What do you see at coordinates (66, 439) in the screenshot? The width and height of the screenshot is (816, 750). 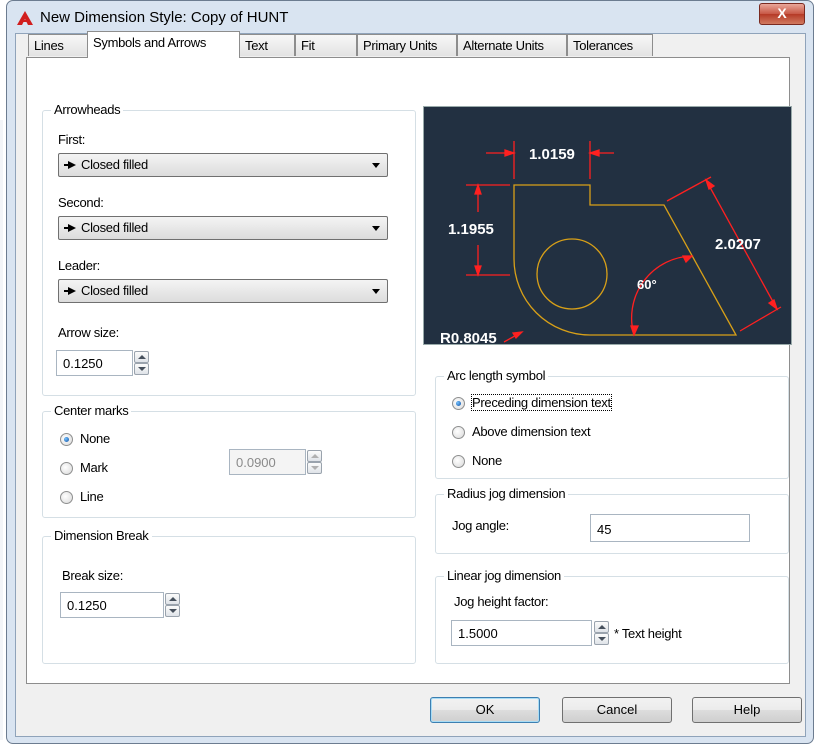 I see `center-none-radio` at bounding box center [66, 439].